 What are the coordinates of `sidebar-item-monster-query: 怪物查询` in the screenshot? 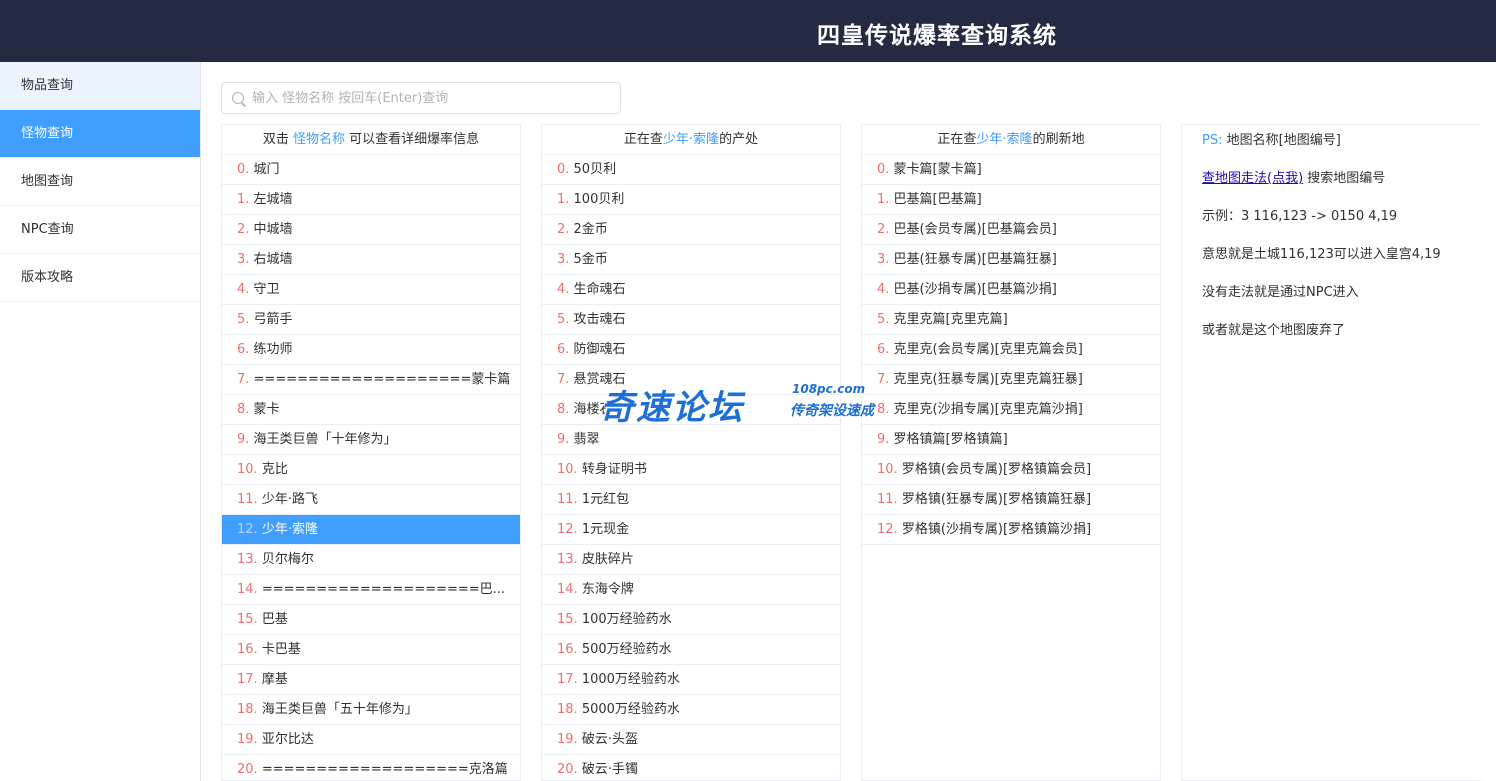 It's located at (100, 134).